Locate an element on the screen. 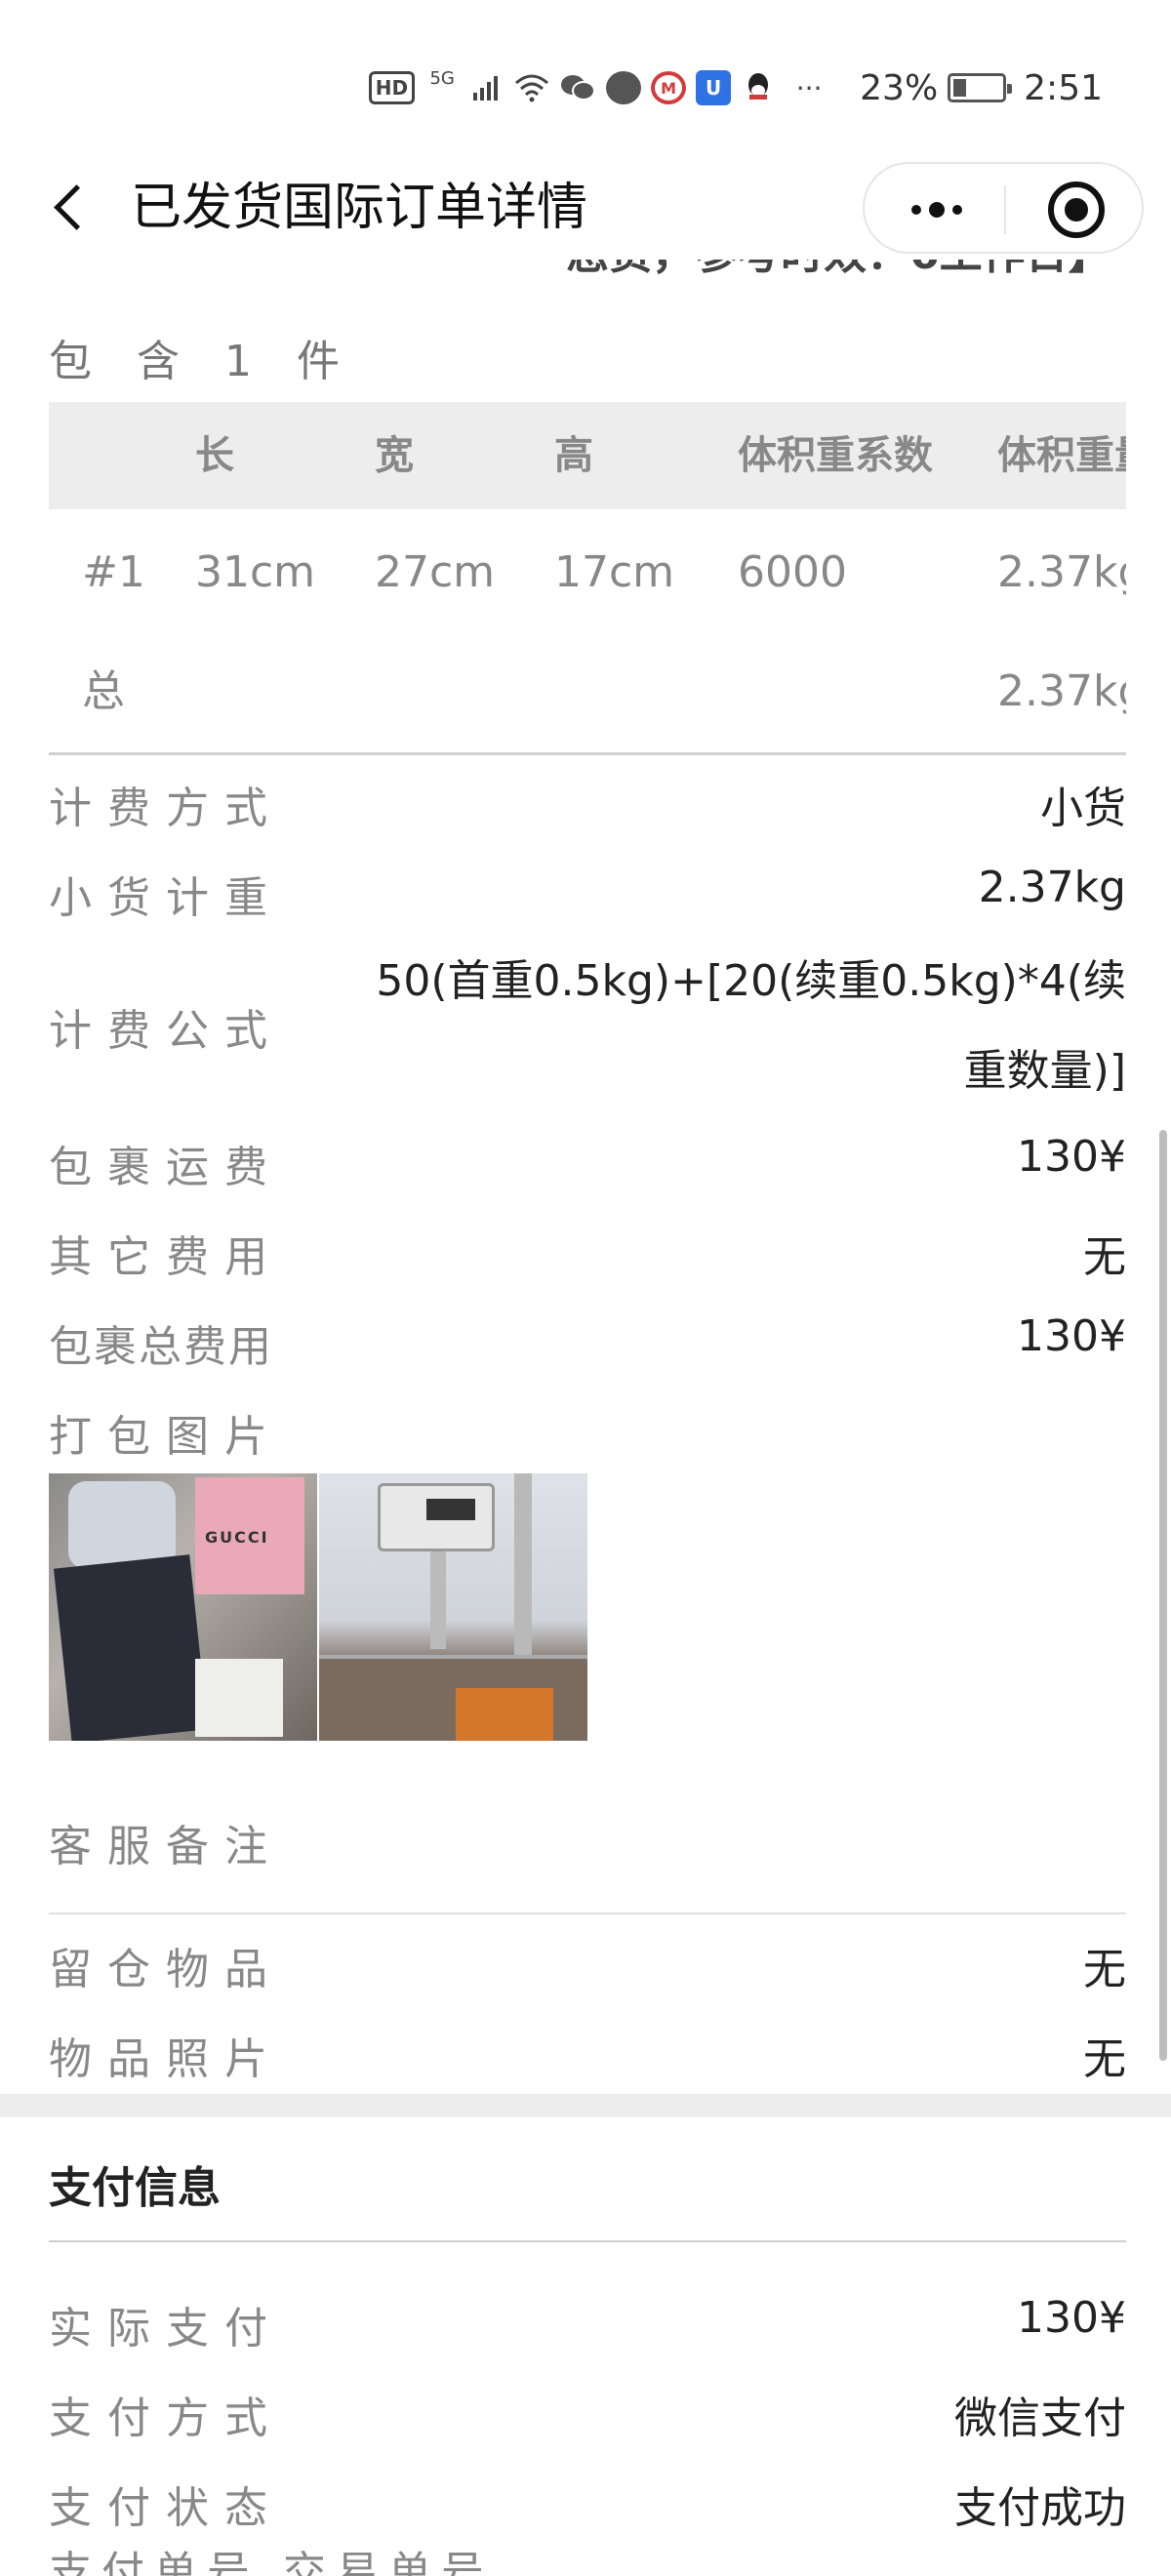 The image size is (1171, 2576). payment-method-value: 微信支付 is located at coordinates (1040, 2418).